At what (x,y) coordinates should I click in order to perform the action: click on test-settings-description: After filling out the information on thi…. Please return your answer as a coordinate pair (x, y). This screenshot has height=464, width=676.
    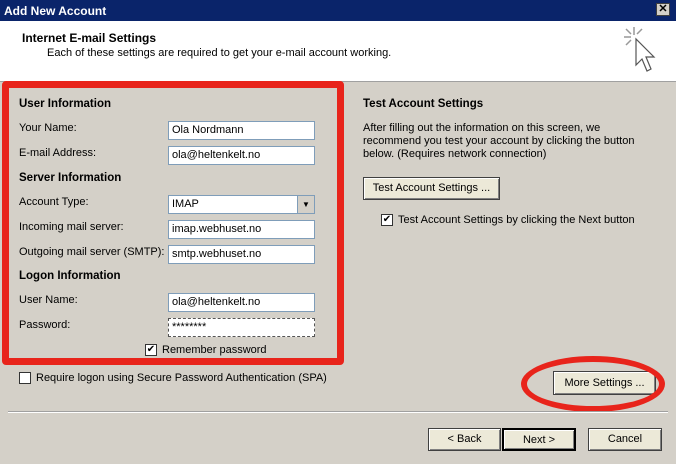
    Looking at the image, I should click on (499, 141).